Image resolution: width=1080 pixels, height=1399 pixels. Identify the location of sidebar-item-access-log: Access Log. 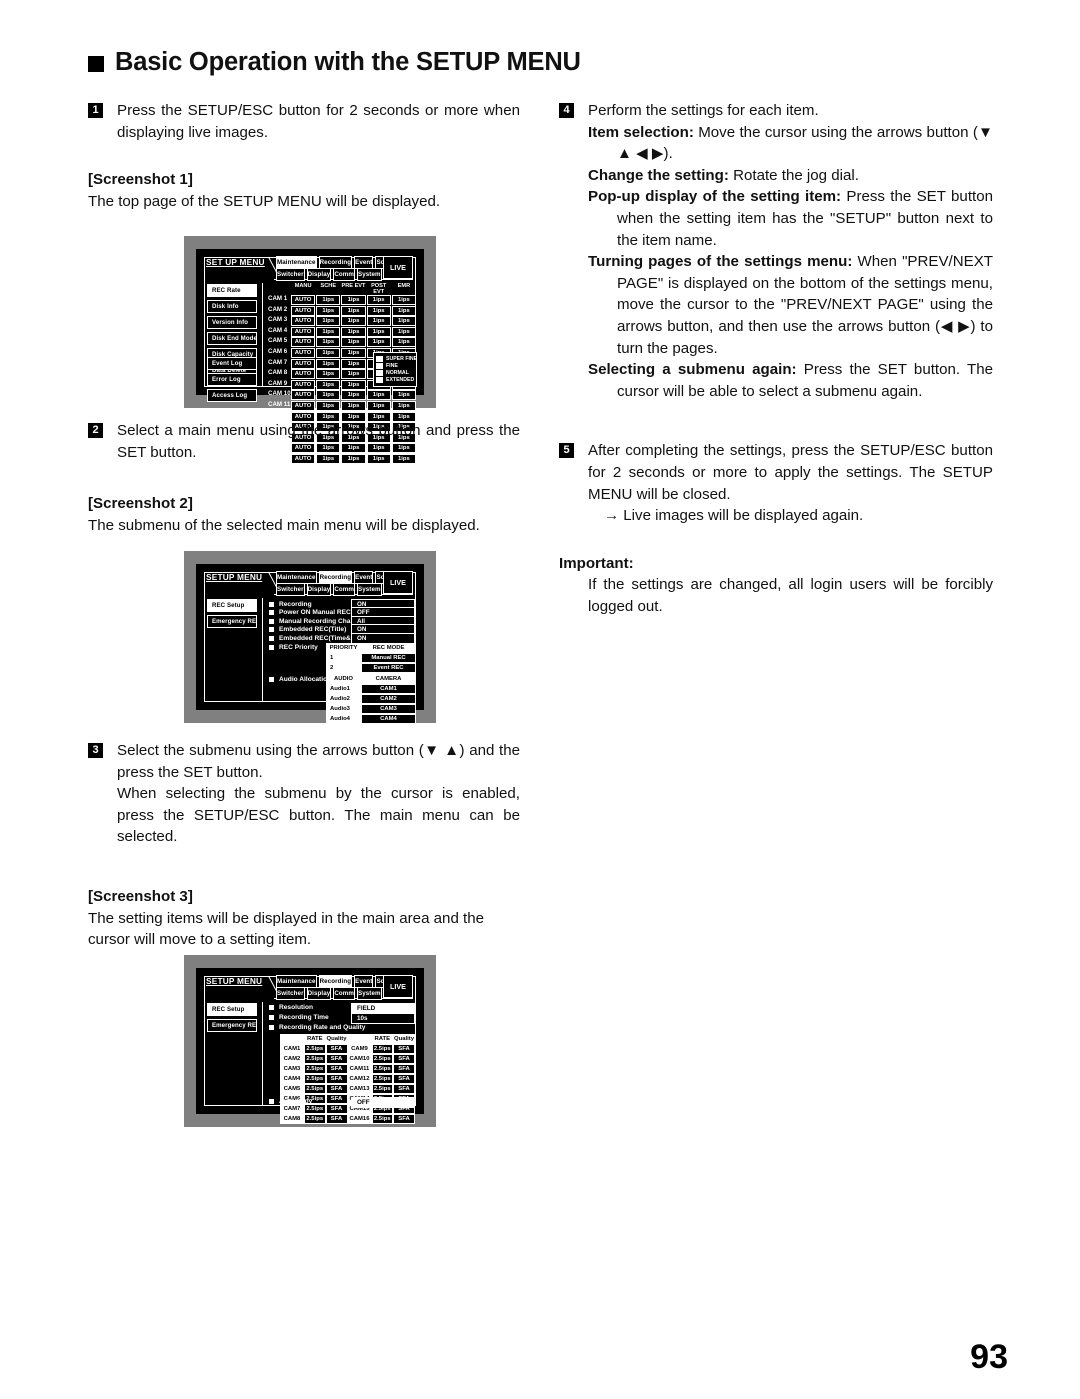
(232, 395).